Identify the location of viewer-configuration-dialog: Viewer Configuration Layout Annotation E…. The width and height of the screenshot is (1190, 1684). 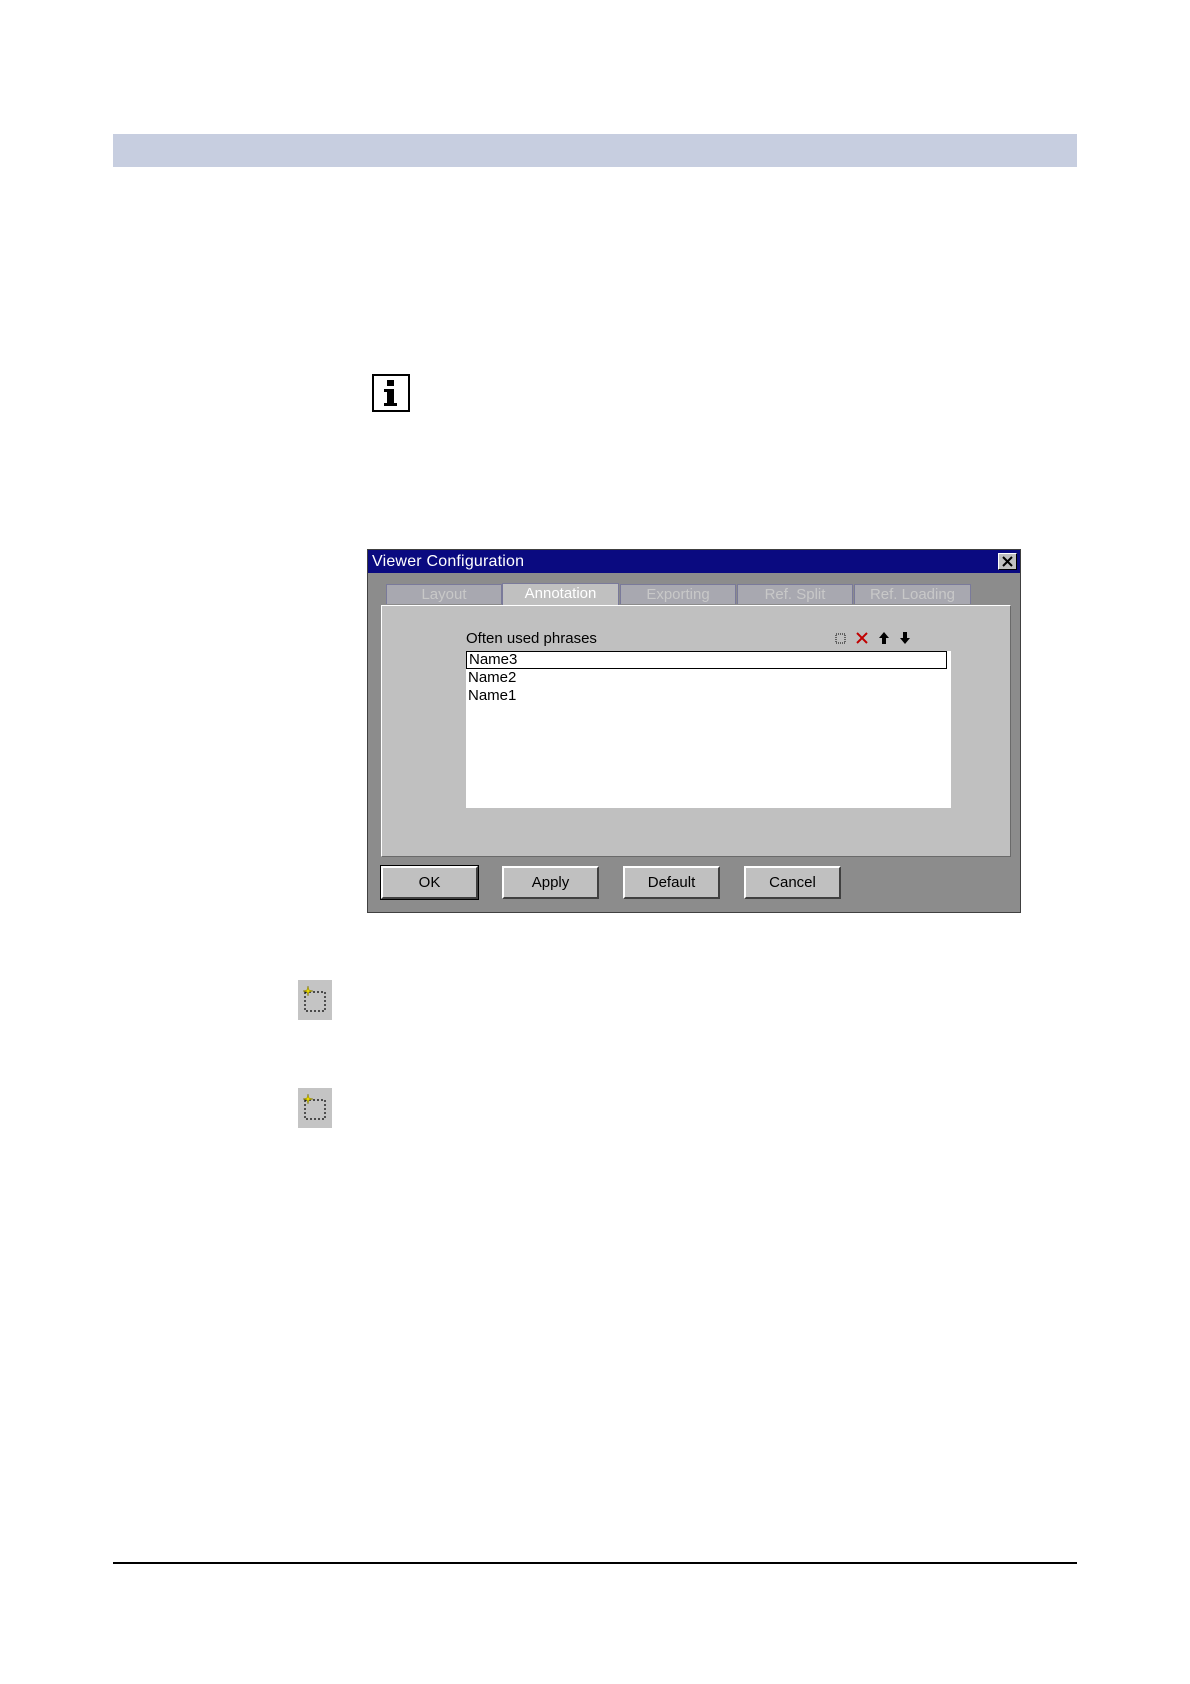
(694, 731).